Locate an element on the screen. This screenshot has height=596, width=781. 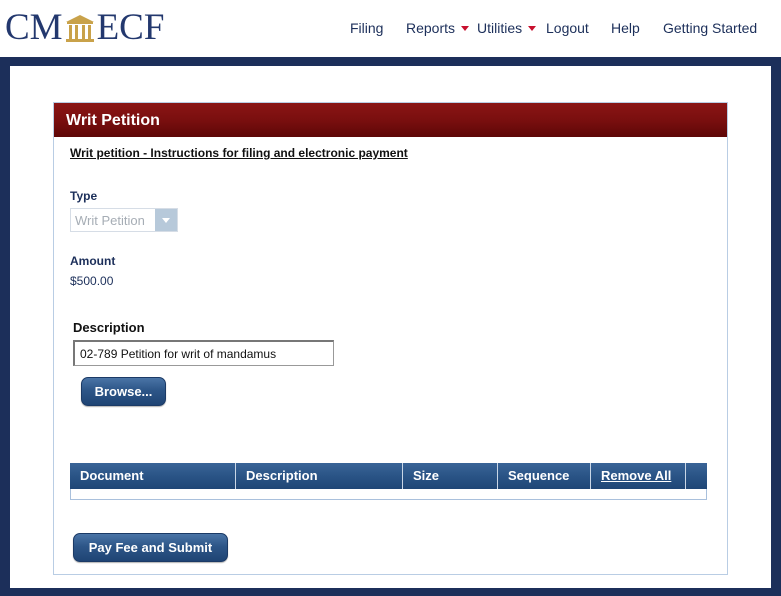
logo-text-left: CM is located at coordinates (34, 27).